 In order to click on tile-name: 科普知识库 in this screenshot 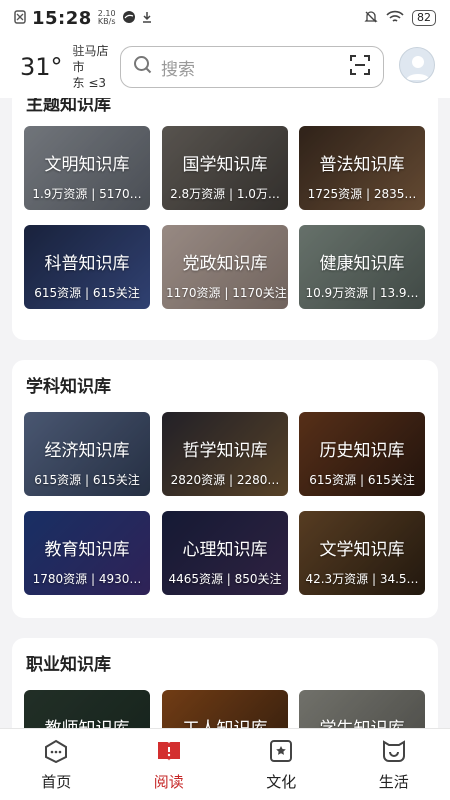, I will do `click(87, 264)`.